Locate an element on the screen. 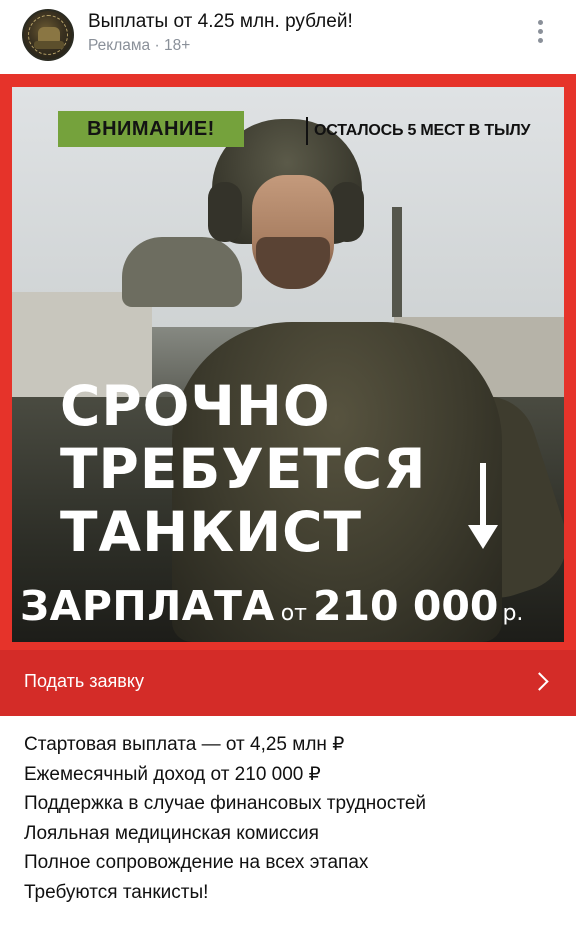  post-text-line: Требуются танкисты! is located at coordinates (116, 892).